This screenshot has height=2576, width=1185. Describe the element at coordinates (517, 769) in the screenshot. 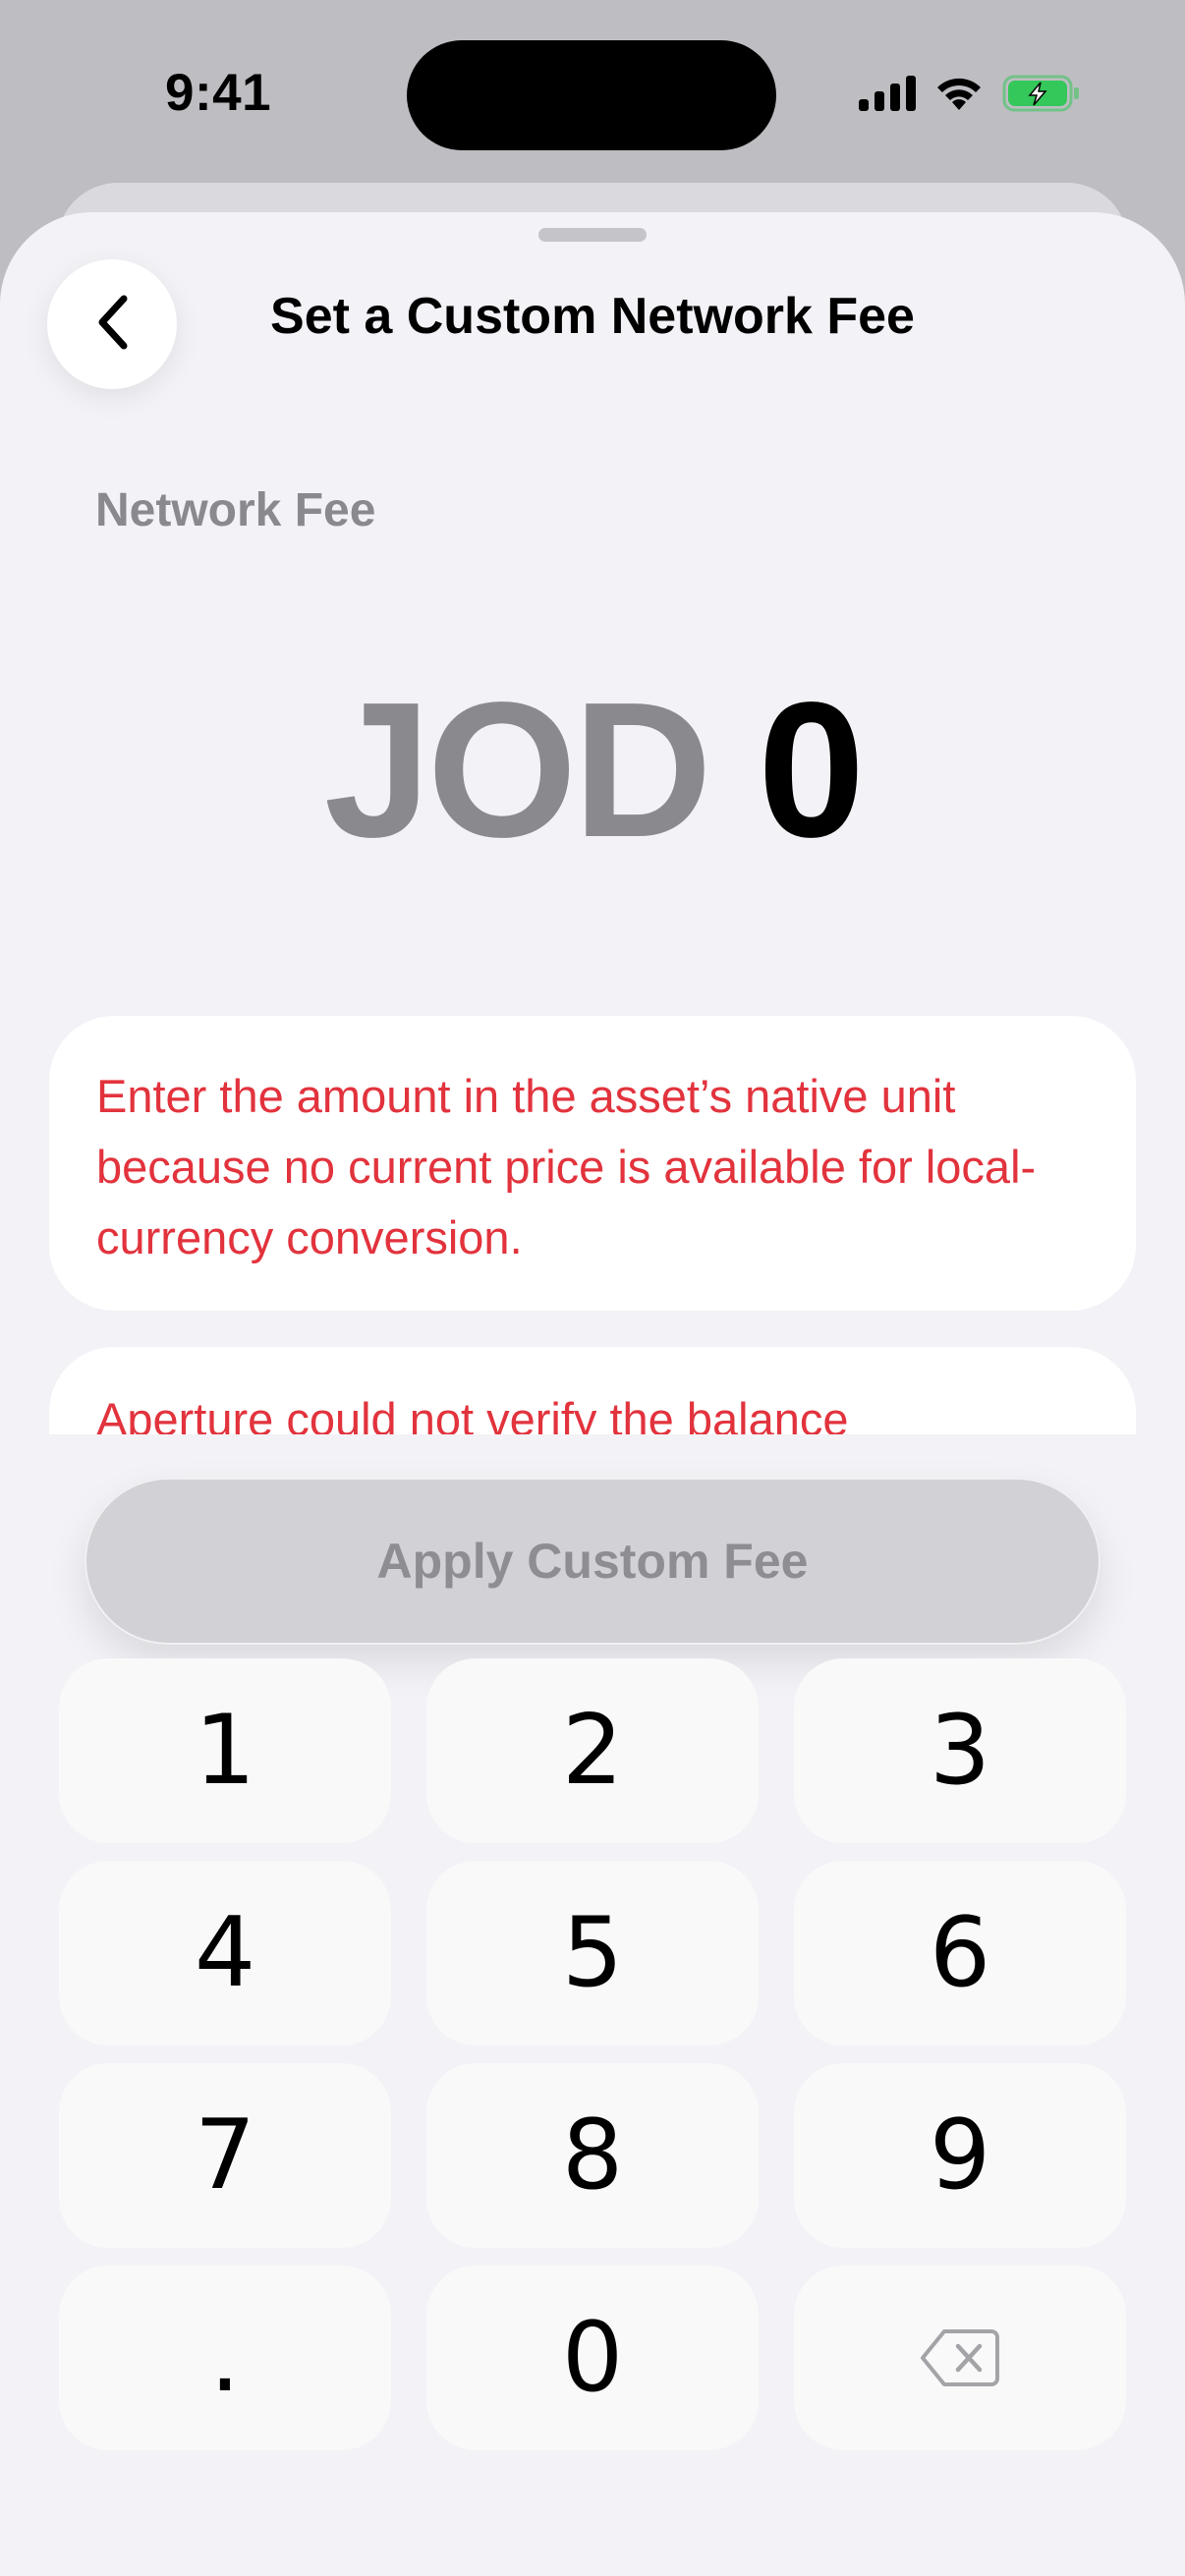

I see `currency-code: JOD` at that location.